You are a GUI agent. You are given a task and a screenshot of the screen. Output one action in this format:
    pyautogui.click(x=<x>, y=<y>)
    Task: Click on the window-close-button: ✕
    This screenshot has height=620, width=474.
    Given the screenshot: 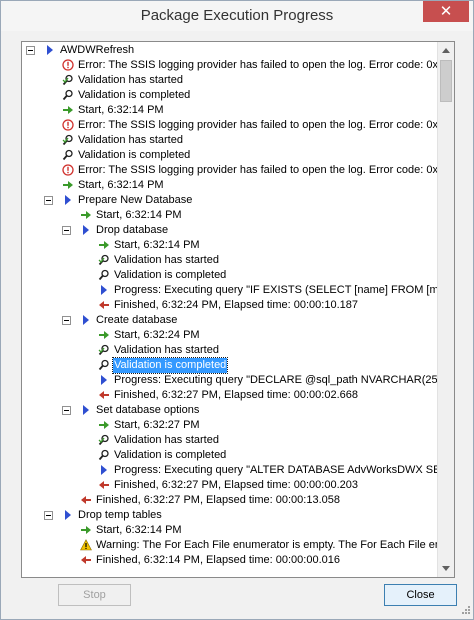 What is the action you would take?
    pyautogui.click(x=446, y=11)
    